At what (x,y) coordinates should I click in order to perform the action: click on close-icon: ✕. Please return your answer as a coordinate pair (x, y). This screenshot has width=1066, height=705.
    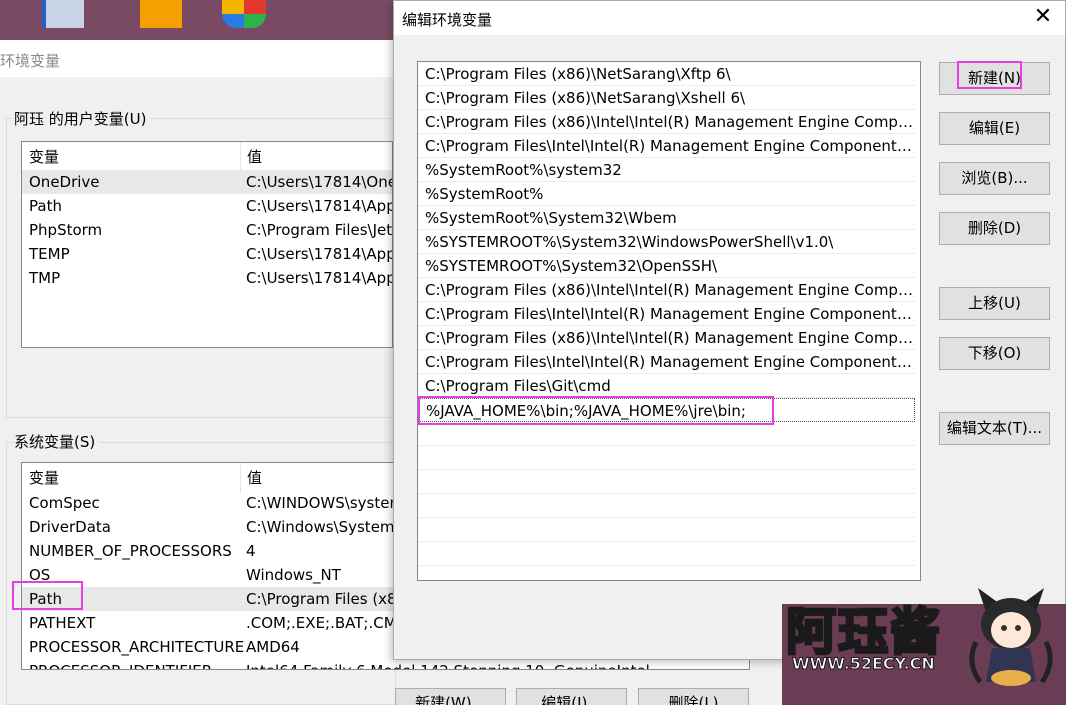
    Looking at the image, I should click on (1043, 17).